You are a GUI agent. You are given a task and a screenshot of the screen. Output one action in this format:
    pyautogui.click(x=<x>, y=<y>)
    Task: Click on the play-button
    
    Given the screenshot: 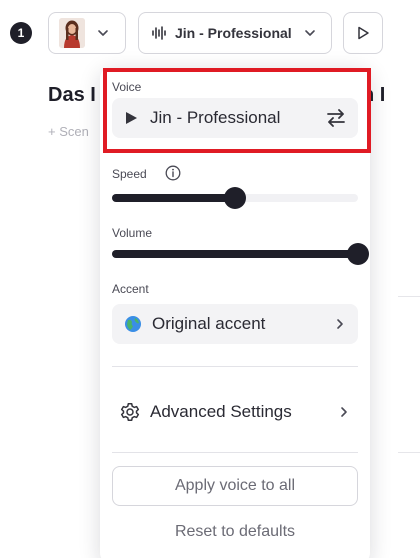 What is the action you would take?
    pyautogui.click(x=363, y=33)
    